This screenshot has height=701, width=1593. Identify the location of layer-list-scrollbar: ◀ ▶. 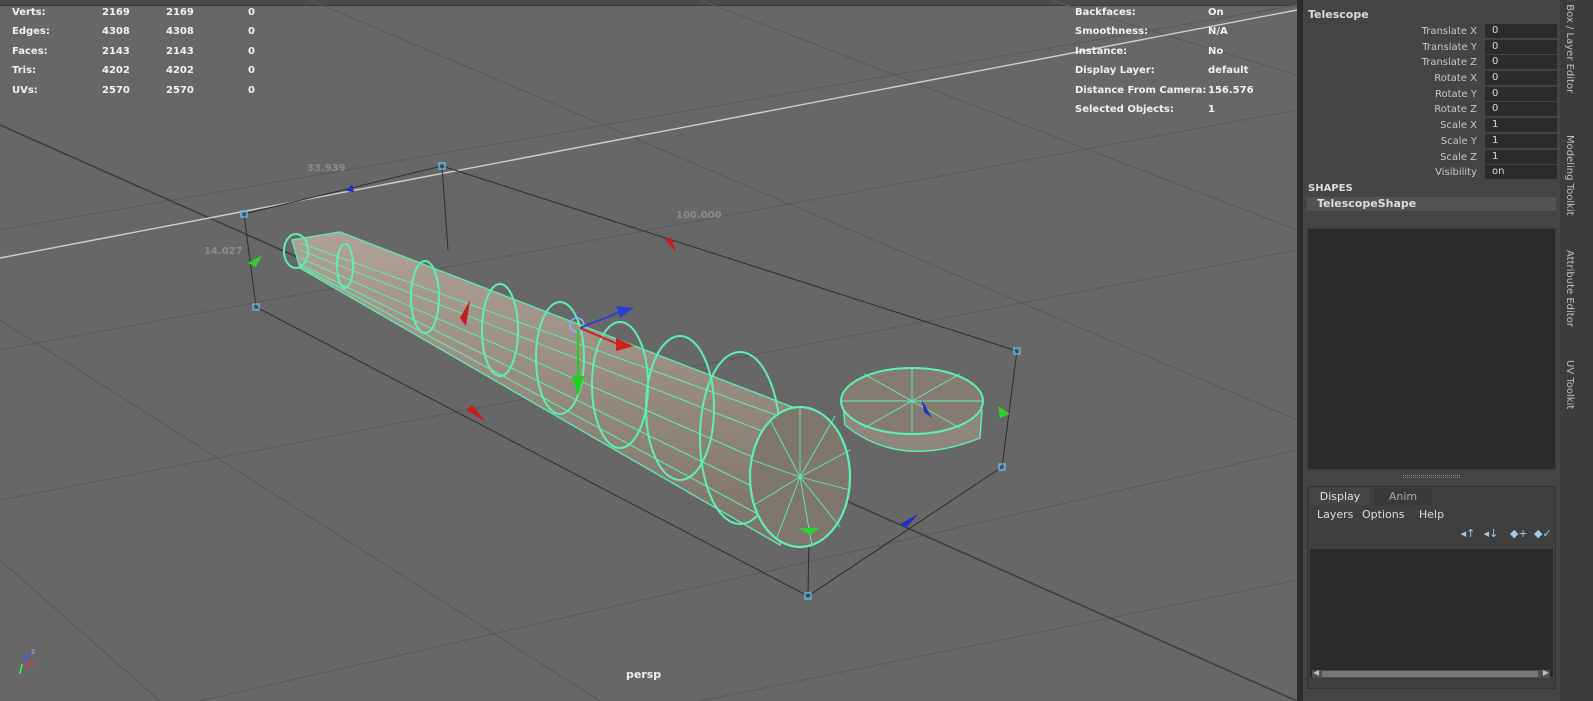
(1431, 673).